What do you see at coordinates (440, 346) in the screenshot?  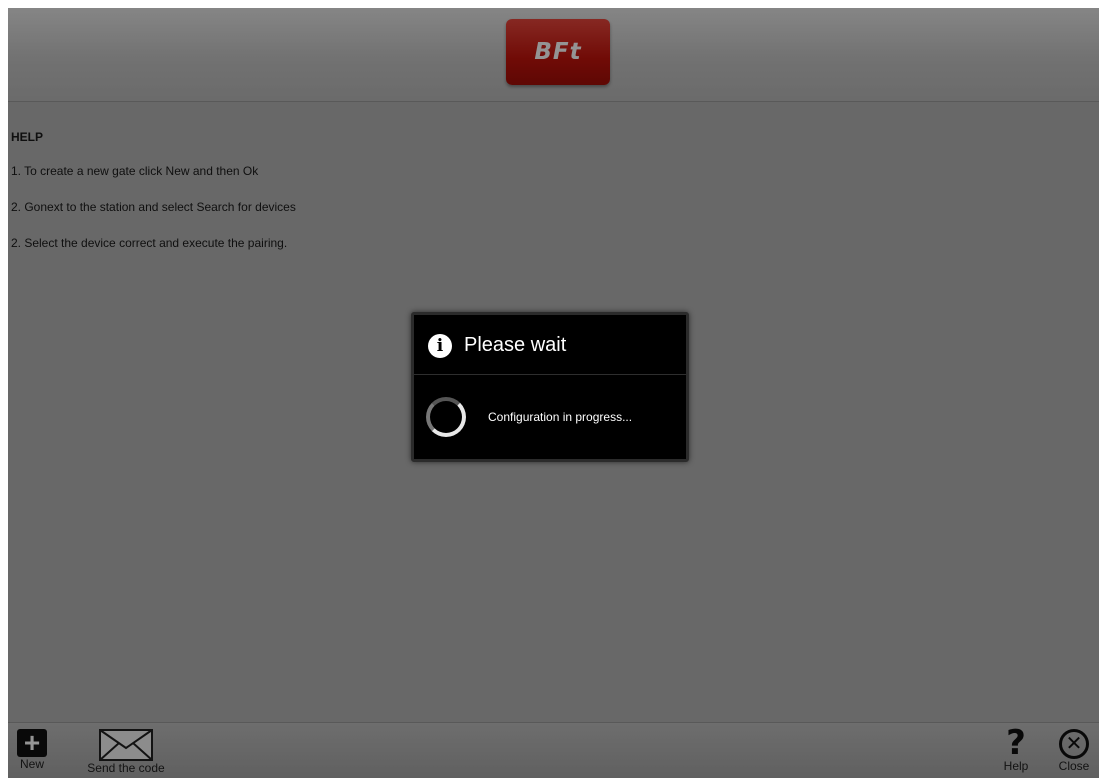 I see `info-icon: i` at bounding box center [440, 346].